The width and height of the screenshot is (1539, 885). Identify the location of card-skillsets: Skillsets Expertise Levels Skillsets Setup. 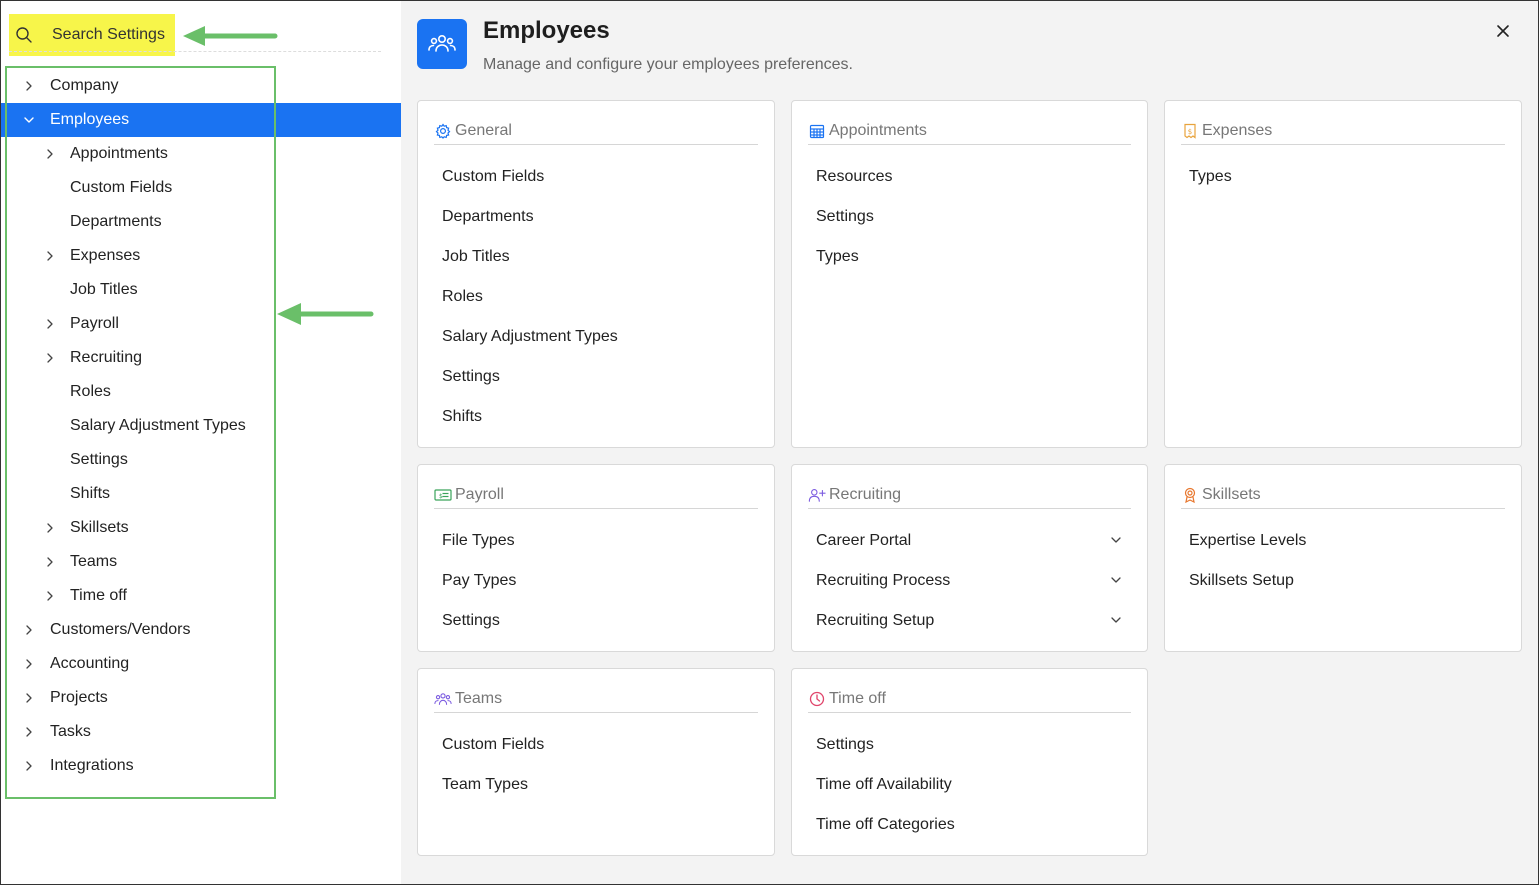
(1343, 558).